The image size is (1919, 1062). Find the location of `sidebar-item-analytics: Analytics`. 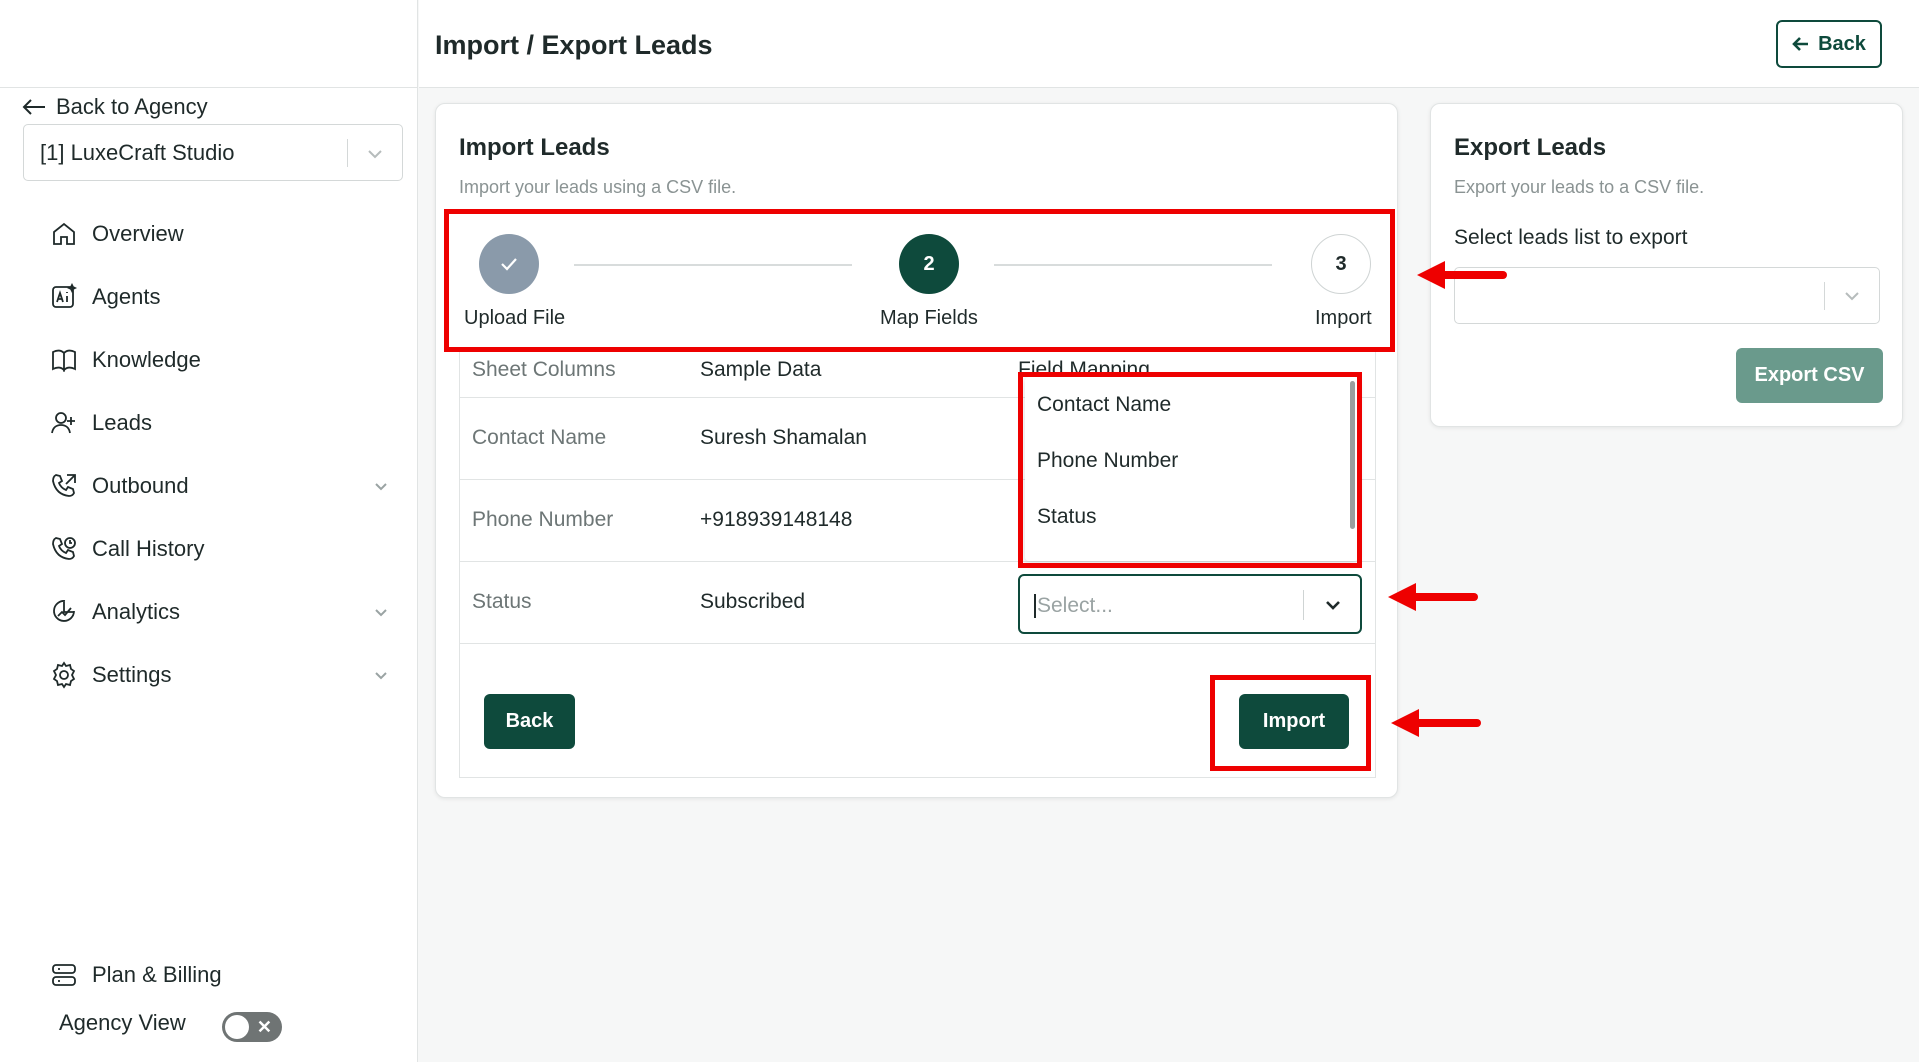

sidebar-item-analytics: Analytics is located at coordinates (220, 611).